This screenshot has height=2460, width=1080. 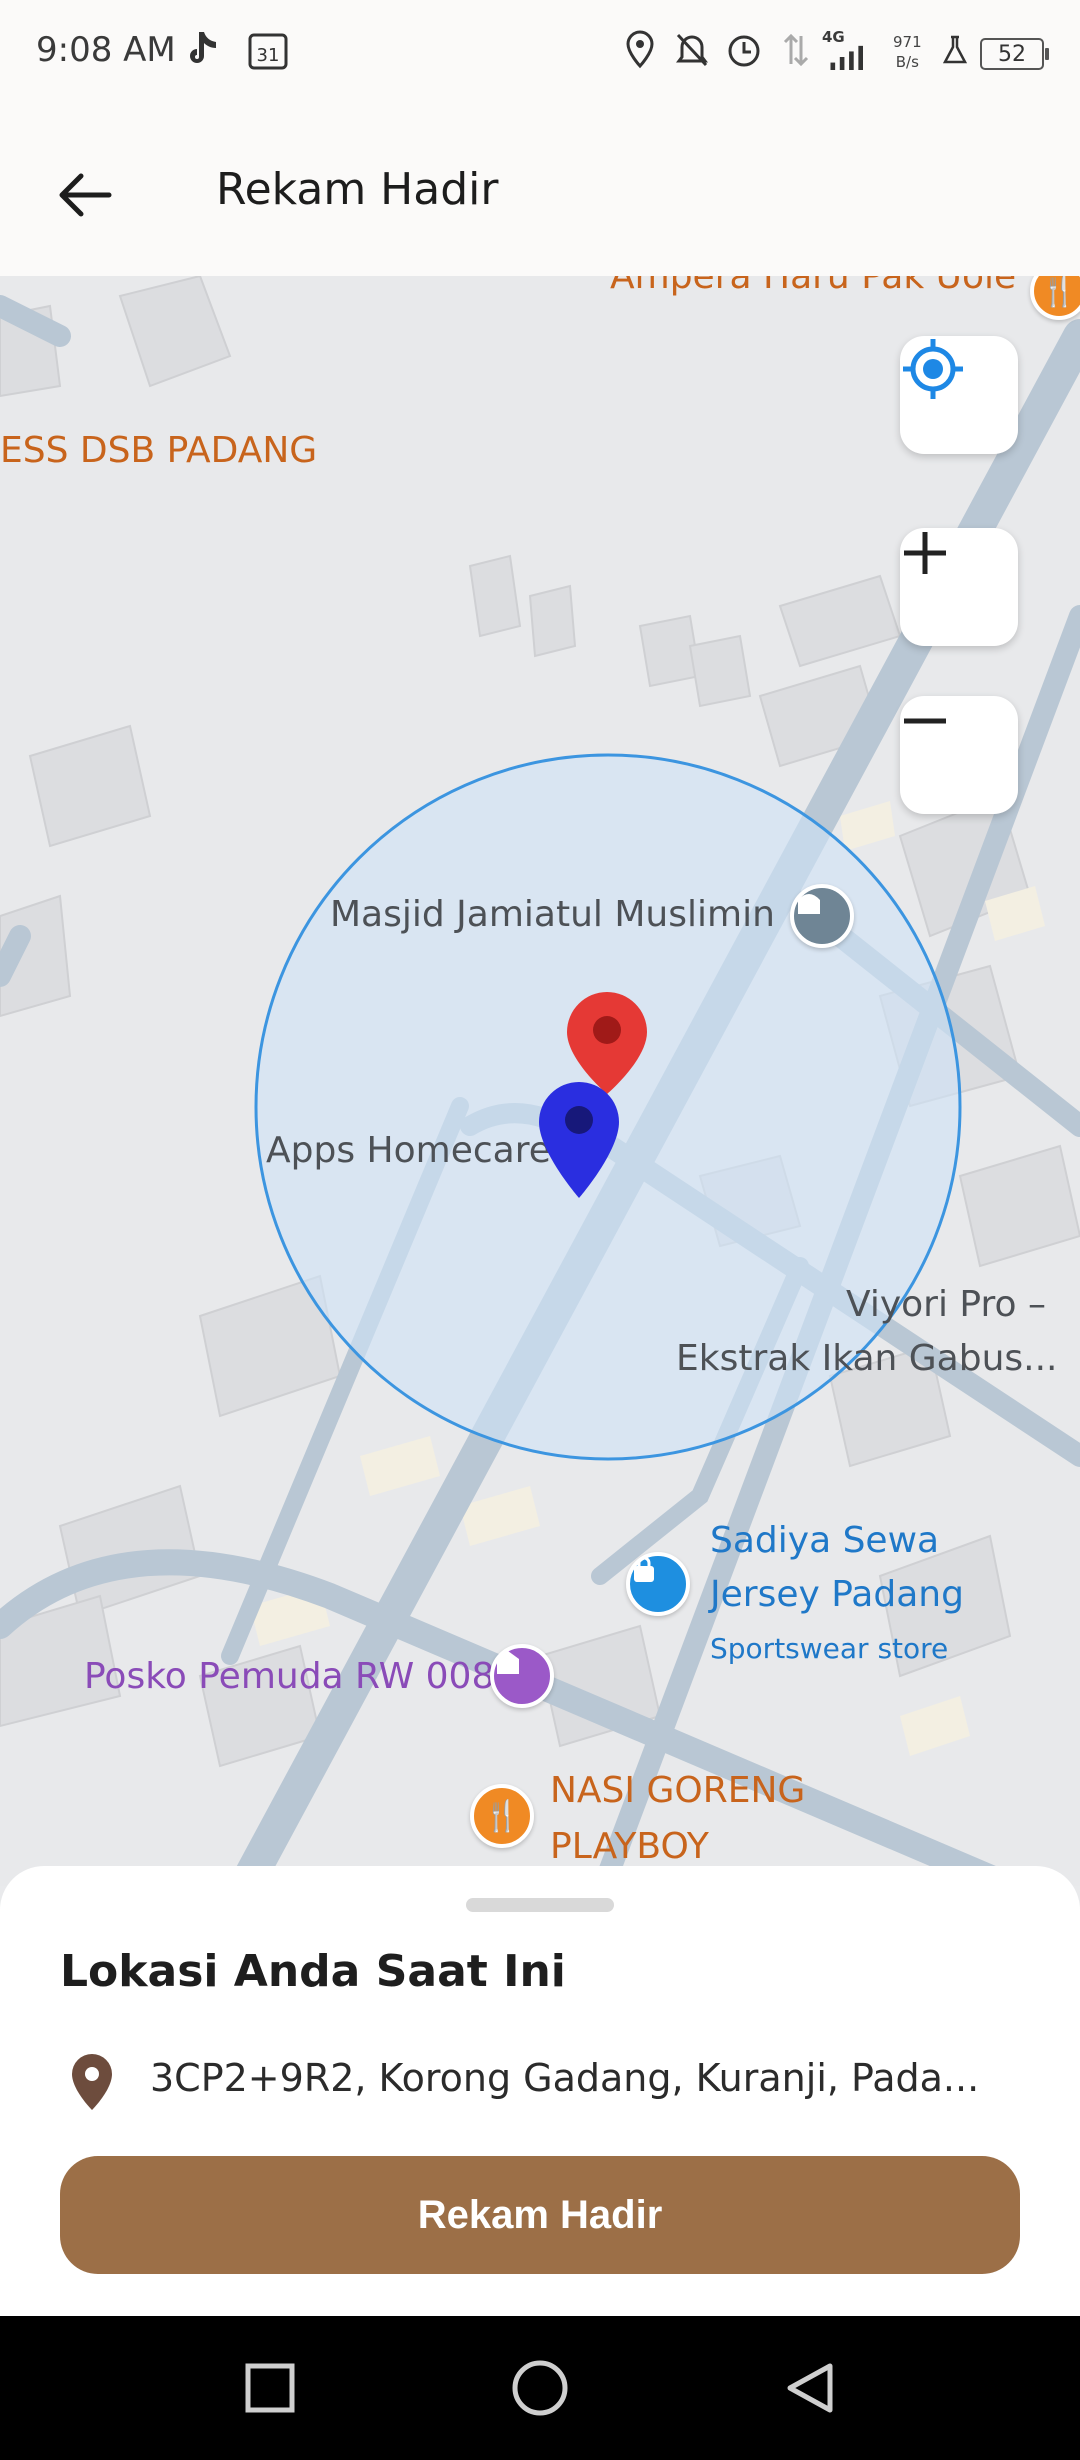 I want to click on signal-icon: 4G, so click(x=850, y=50).